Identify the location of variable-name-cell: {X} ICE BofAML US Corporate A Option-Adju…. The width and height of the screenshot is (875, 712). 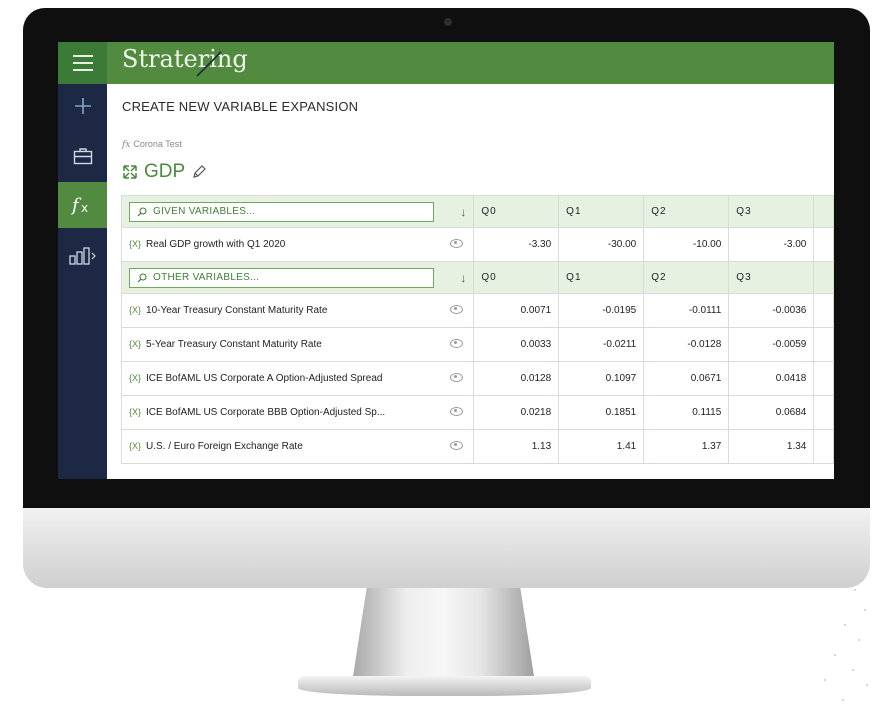
(297, 378).